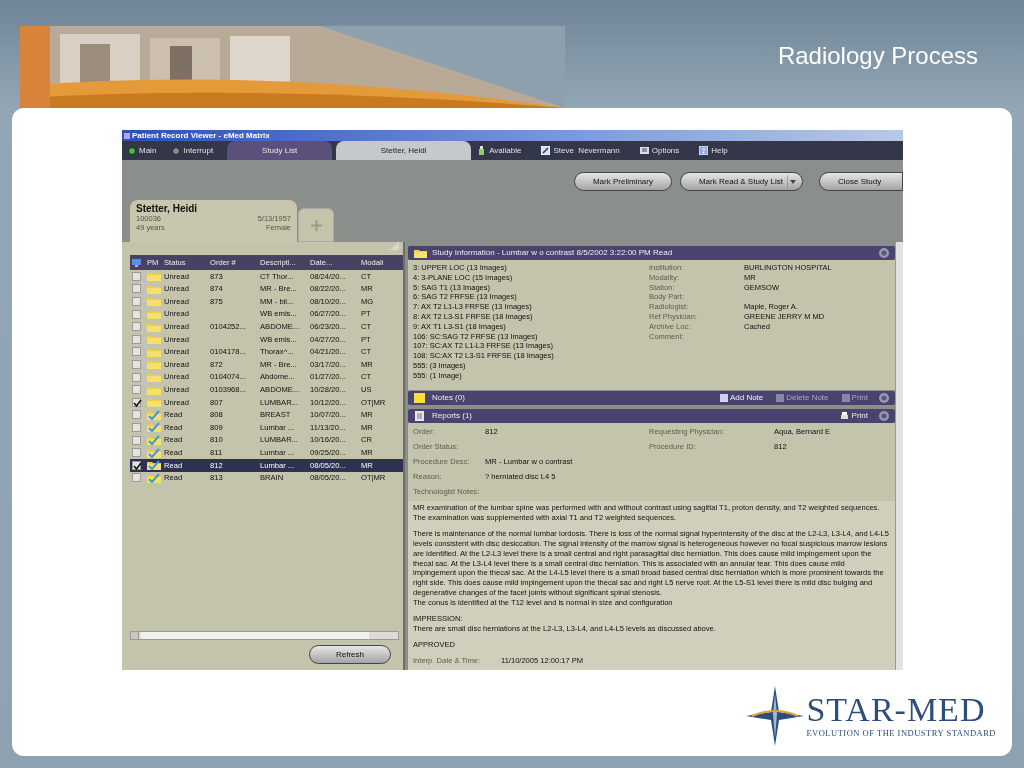 The height and width of the screenshot is (768, 1024). Describe the element at coordinates (622, 181) in the screenshot. I see `action-button: Mark Preliminary` at that location.